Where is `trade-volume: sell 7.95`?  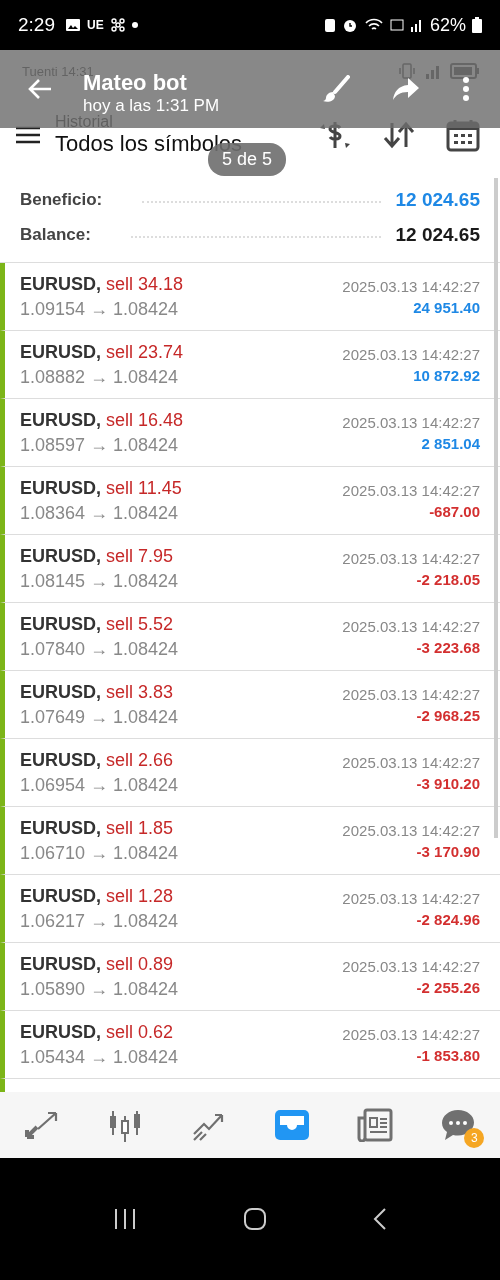 trade-volume: sell 7.95 is located at coordinates (140, 555).